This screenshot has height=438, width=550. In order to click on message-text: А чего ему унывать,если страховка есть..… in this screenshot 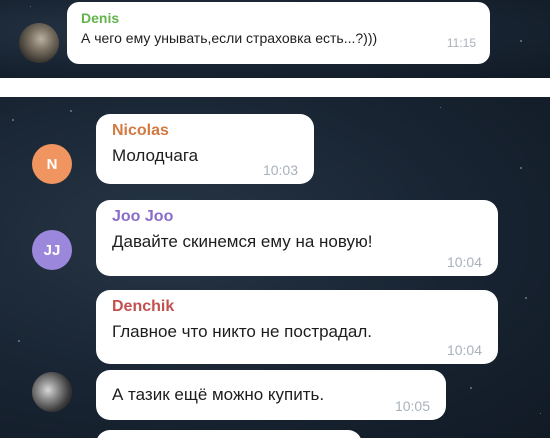, I will do `click(229, 38)`.